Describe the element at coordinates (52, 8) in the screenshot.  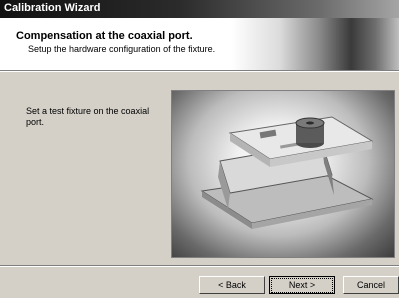
I see `window-title: Calibration Wizard` at that location.